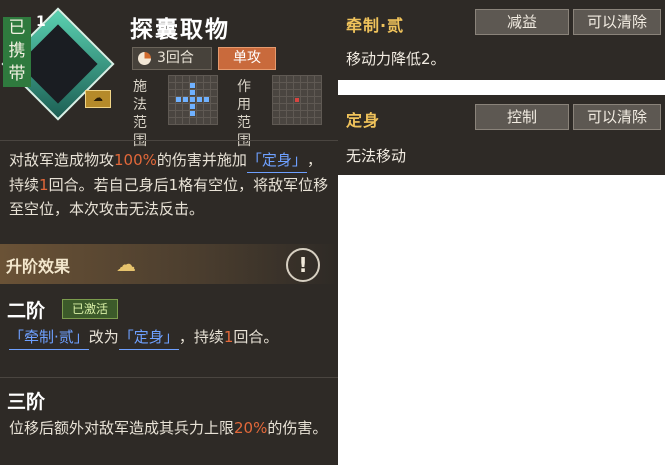 This screenshot has height=465, width=665. I want to click on effect-range-grid, so click(297, 100).